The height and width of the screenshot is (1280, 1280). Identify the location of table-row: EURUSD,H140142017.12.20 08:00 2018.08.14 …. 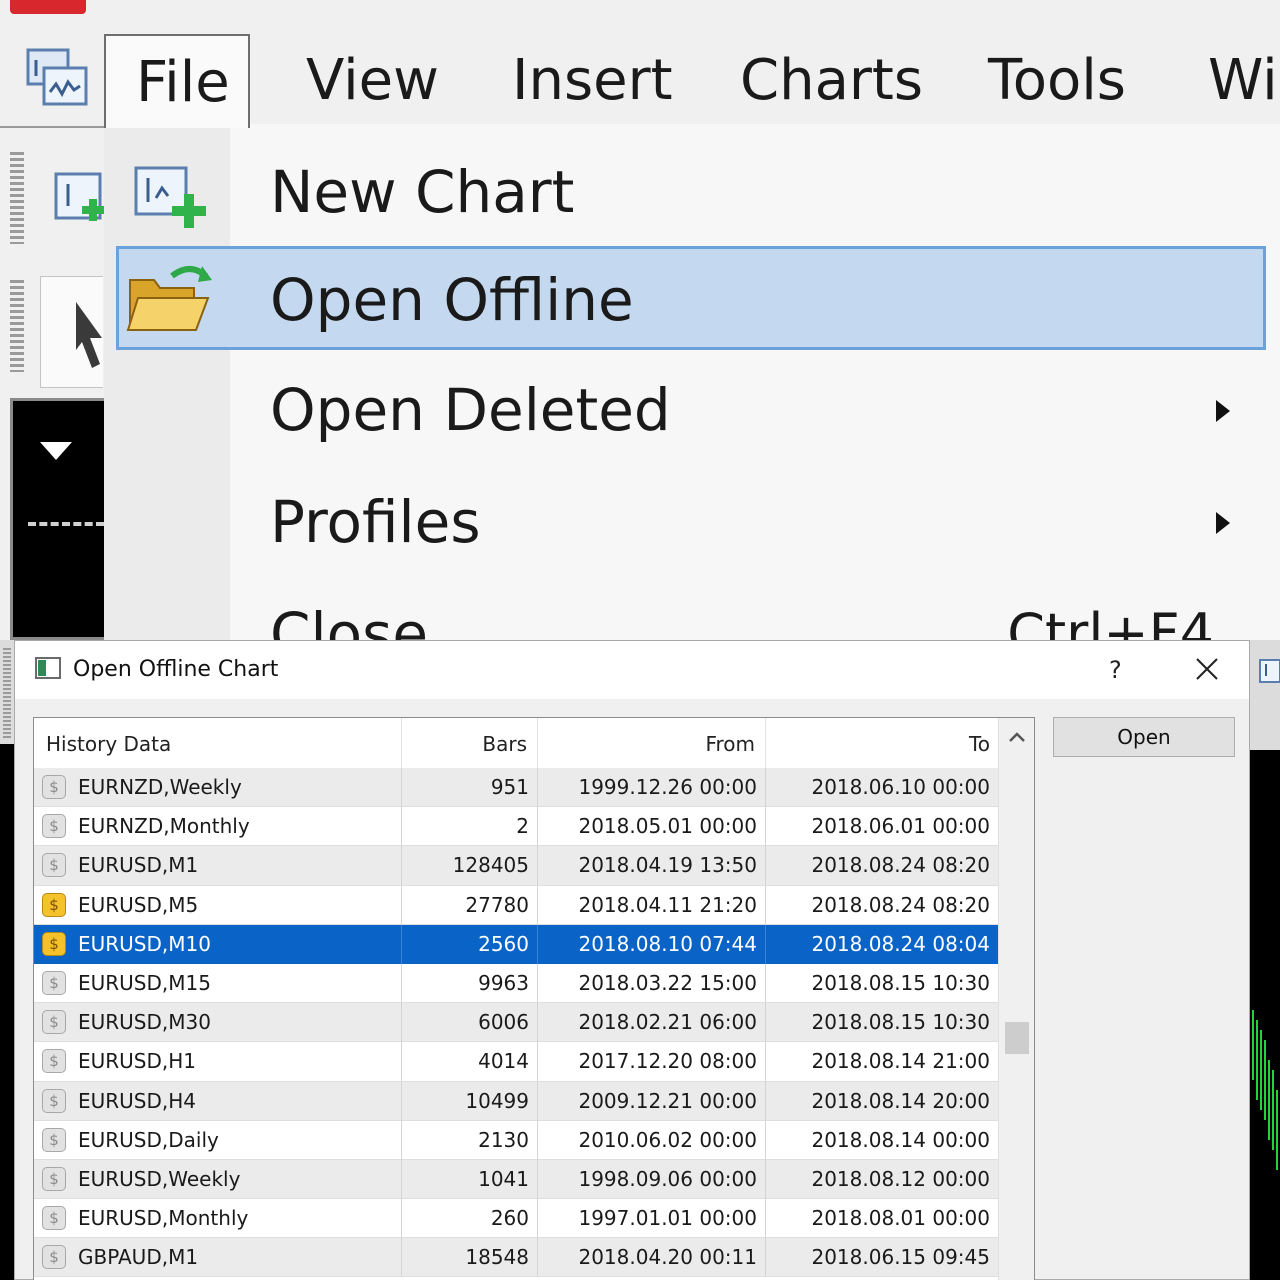
(516, 1062).